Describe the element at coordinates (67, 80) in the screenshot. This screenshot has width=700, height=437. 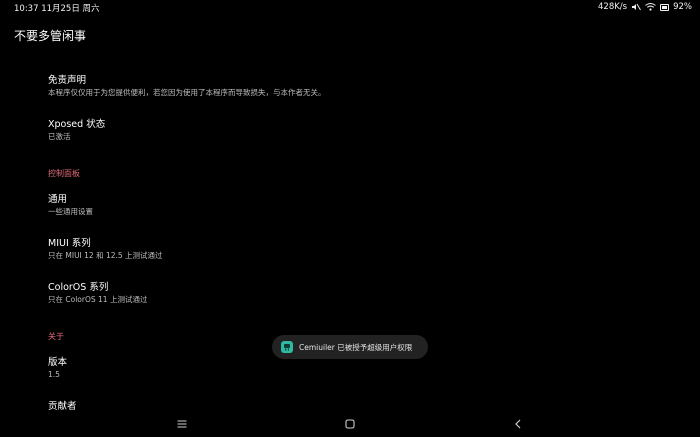
I see `pref-item-title: 免责声明` at that location.